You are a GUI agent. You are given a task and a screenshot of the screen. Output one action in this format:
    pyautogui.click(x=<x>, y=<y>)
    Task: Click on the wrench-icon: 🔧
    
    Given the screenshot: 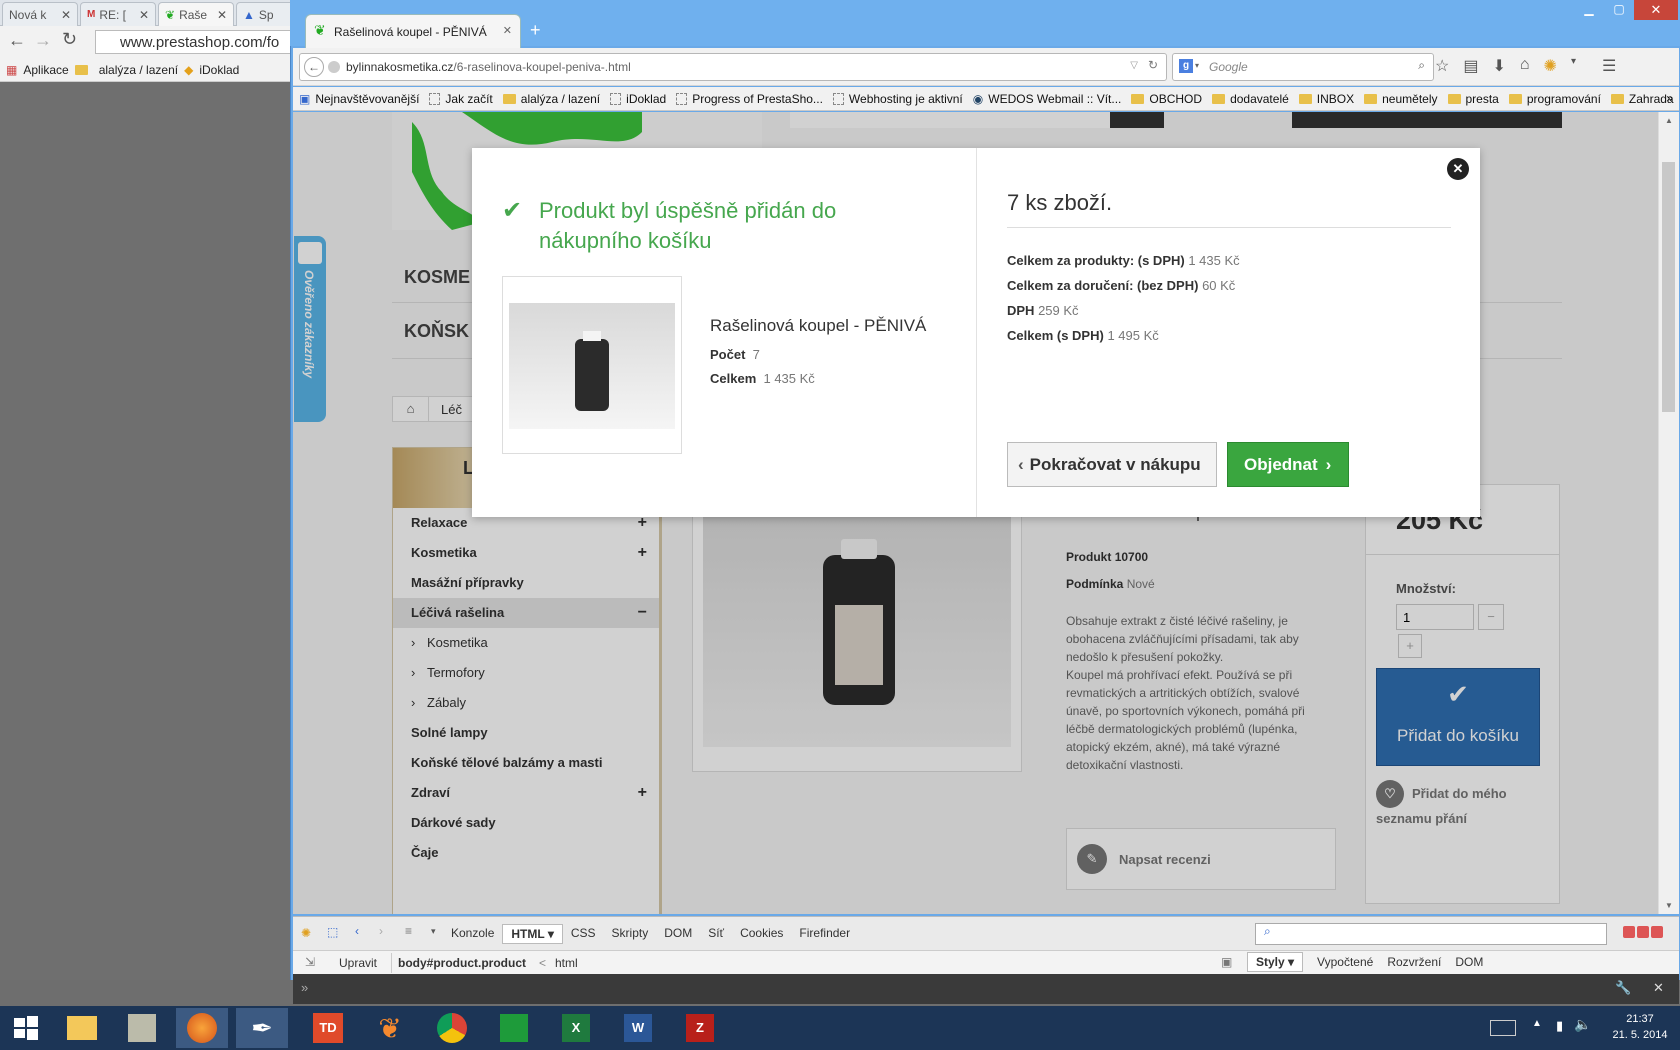 What is the action you would take?
    pyautogui.click(x=1623, y=988)
    